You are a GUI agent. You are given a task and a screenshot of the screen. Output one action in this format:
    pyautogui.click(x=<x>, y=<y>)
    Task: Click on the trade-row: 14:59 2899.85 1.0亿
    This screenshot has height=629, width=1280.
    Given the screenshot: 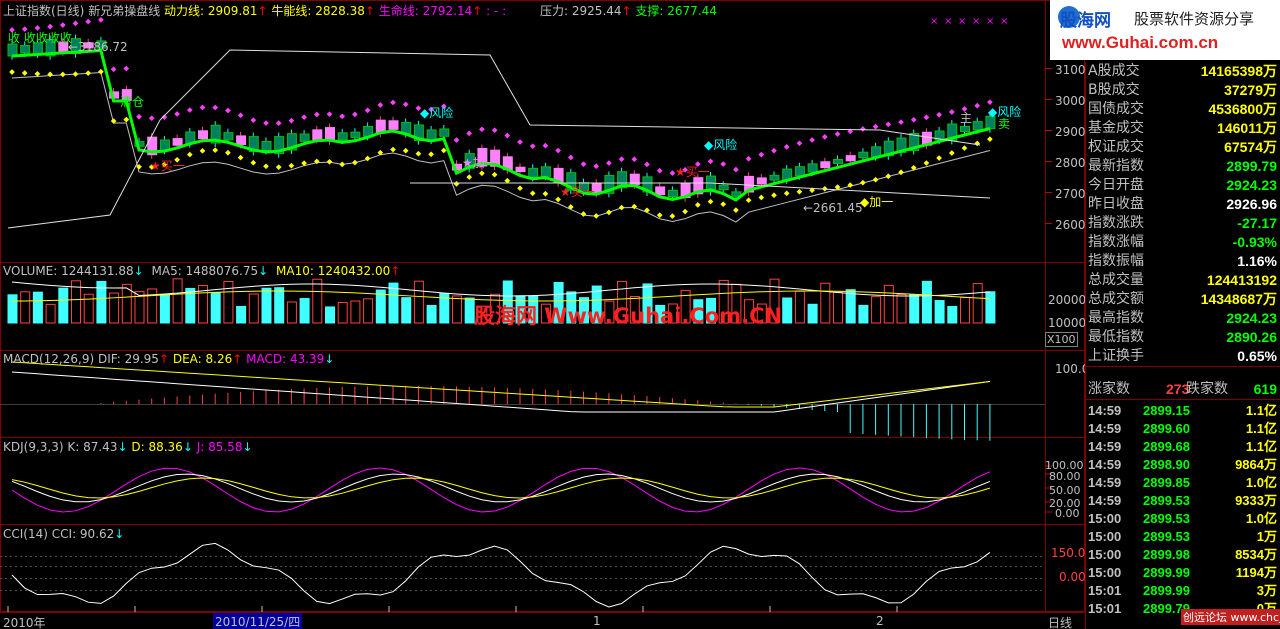 What is the action you would take?
    pyautogui.click(x=1183, y=483)
    